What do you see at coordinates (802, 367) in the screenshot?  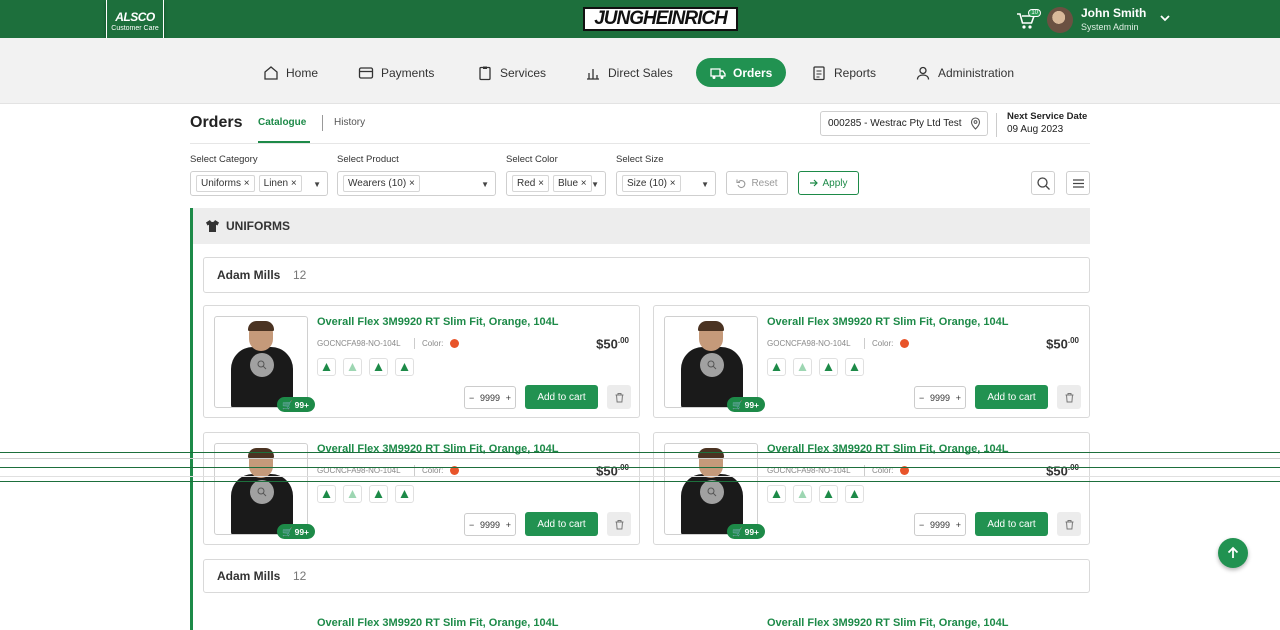 I see `leaf-icon` at bounding box center [802, 367].